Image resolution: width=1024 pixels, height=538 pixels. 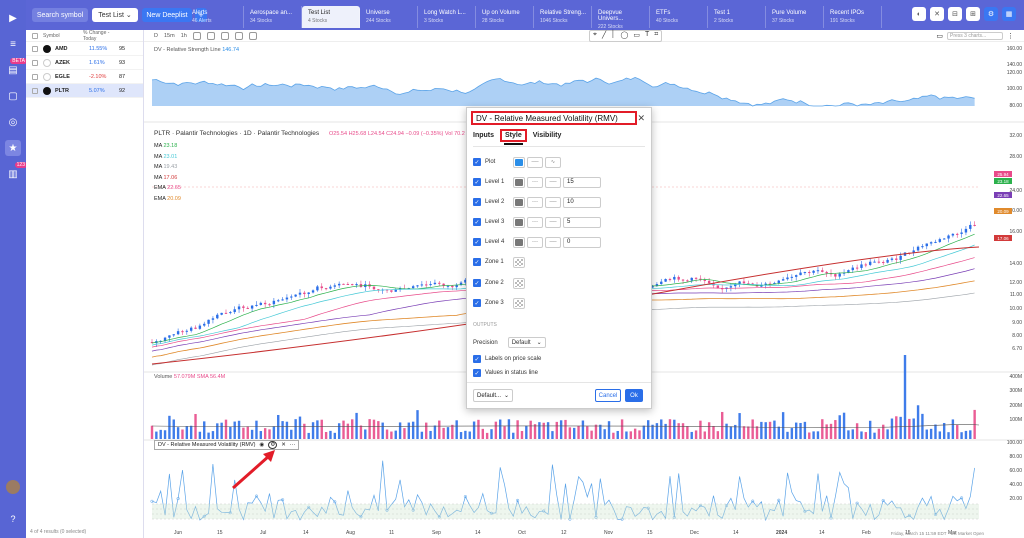 I want to click on ma-legend-item: EMA 20.09, so click(x=167, y=199).